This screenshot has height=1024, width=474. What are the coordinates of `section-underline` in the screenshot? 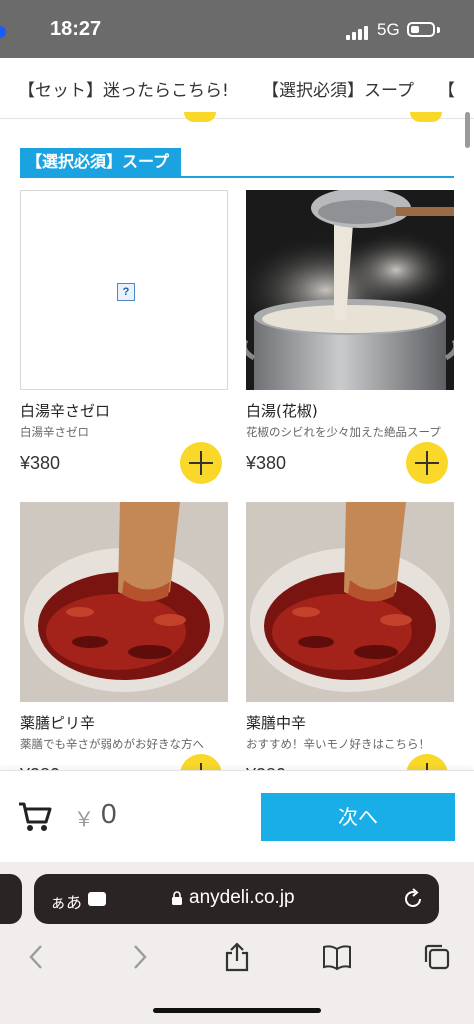 It's located at (237, 177).